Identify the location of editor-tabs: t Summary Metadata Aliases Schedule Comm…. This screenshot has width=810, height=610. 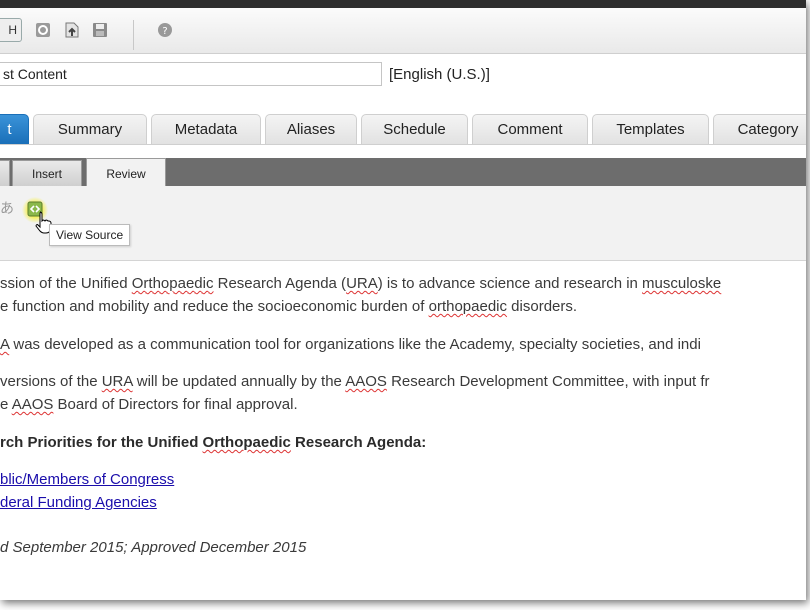
(403, 129).